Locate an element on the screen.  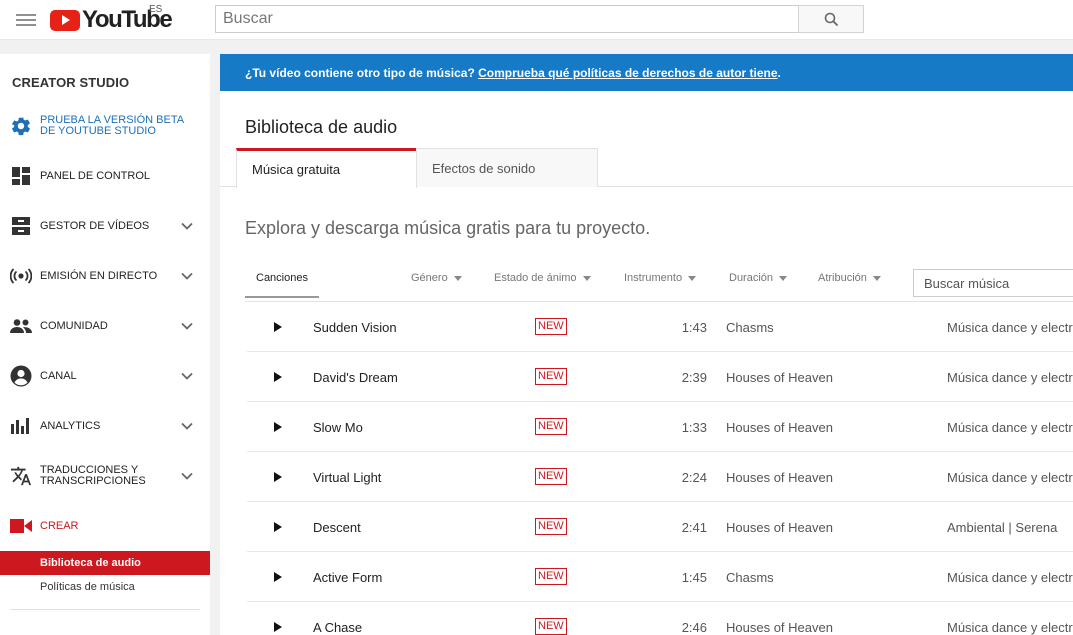
video-manager-icon is located at coordinates (21, 226).